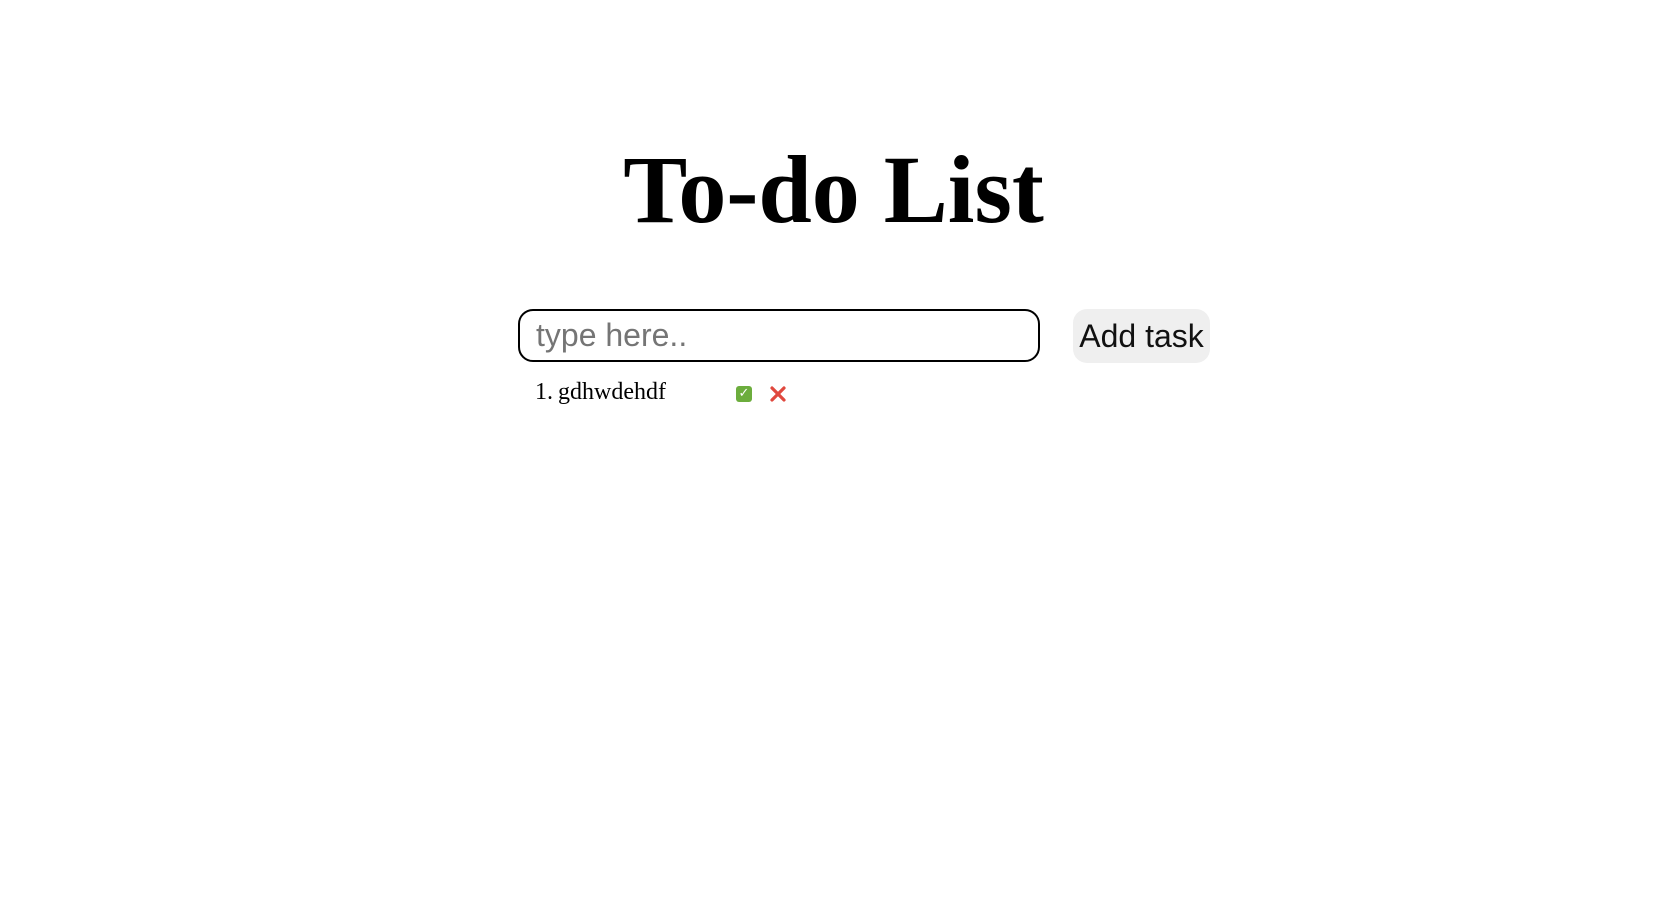 The height and width of the screenshot is (919, 1667). Describe the element at coordinates (833, 189) in the screenshot. I see `page-title: To-do List` at that location.